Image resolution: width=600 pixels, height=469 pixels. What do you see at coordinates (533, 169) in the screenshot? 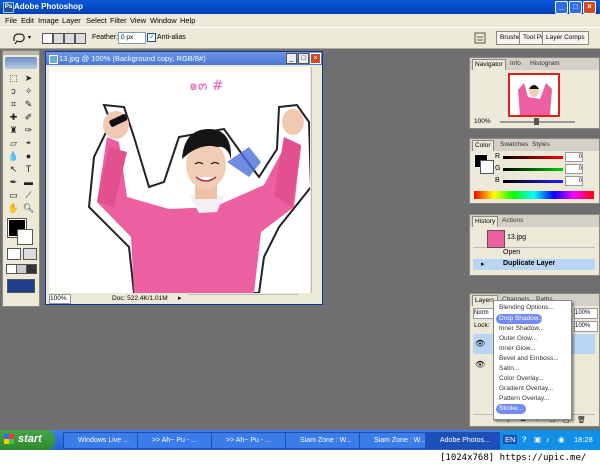
I see `color-g-slider` at bounding box center [533, 169].